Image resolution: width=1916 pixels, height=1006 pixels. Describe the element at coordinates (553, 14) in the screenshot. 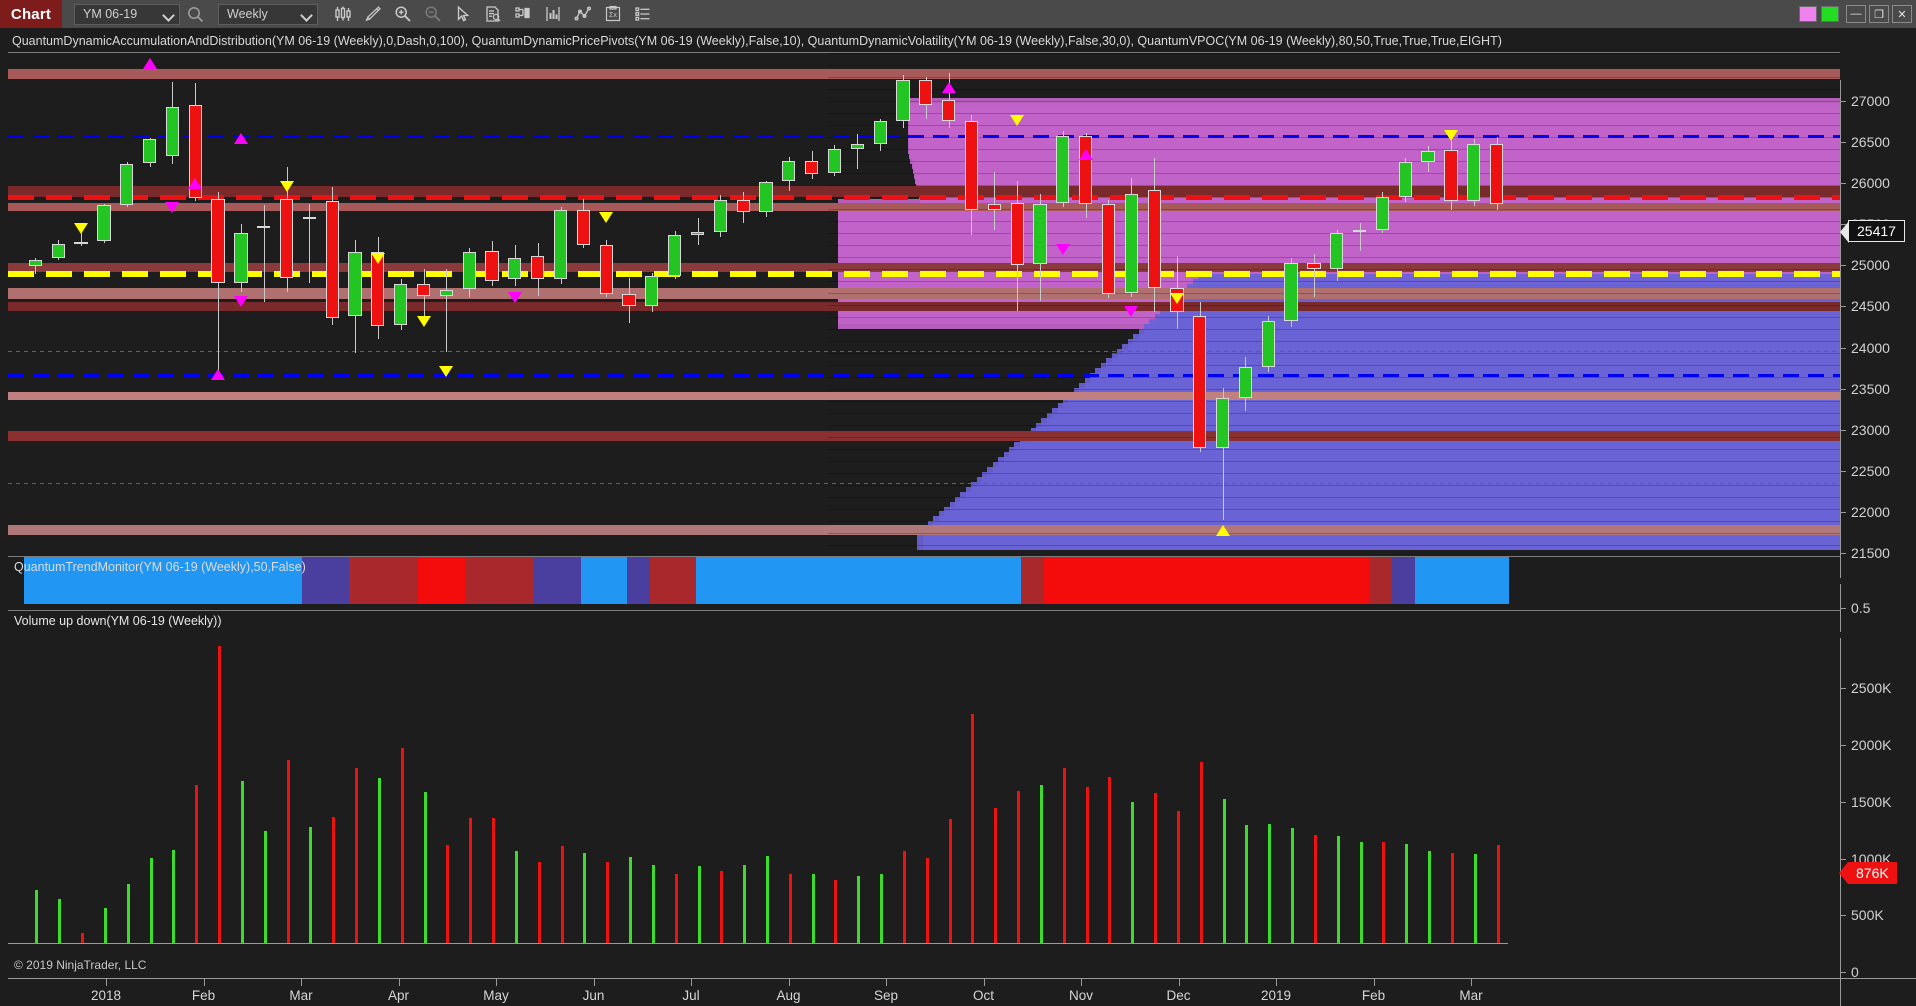

I see `indicators-icon` at that location.